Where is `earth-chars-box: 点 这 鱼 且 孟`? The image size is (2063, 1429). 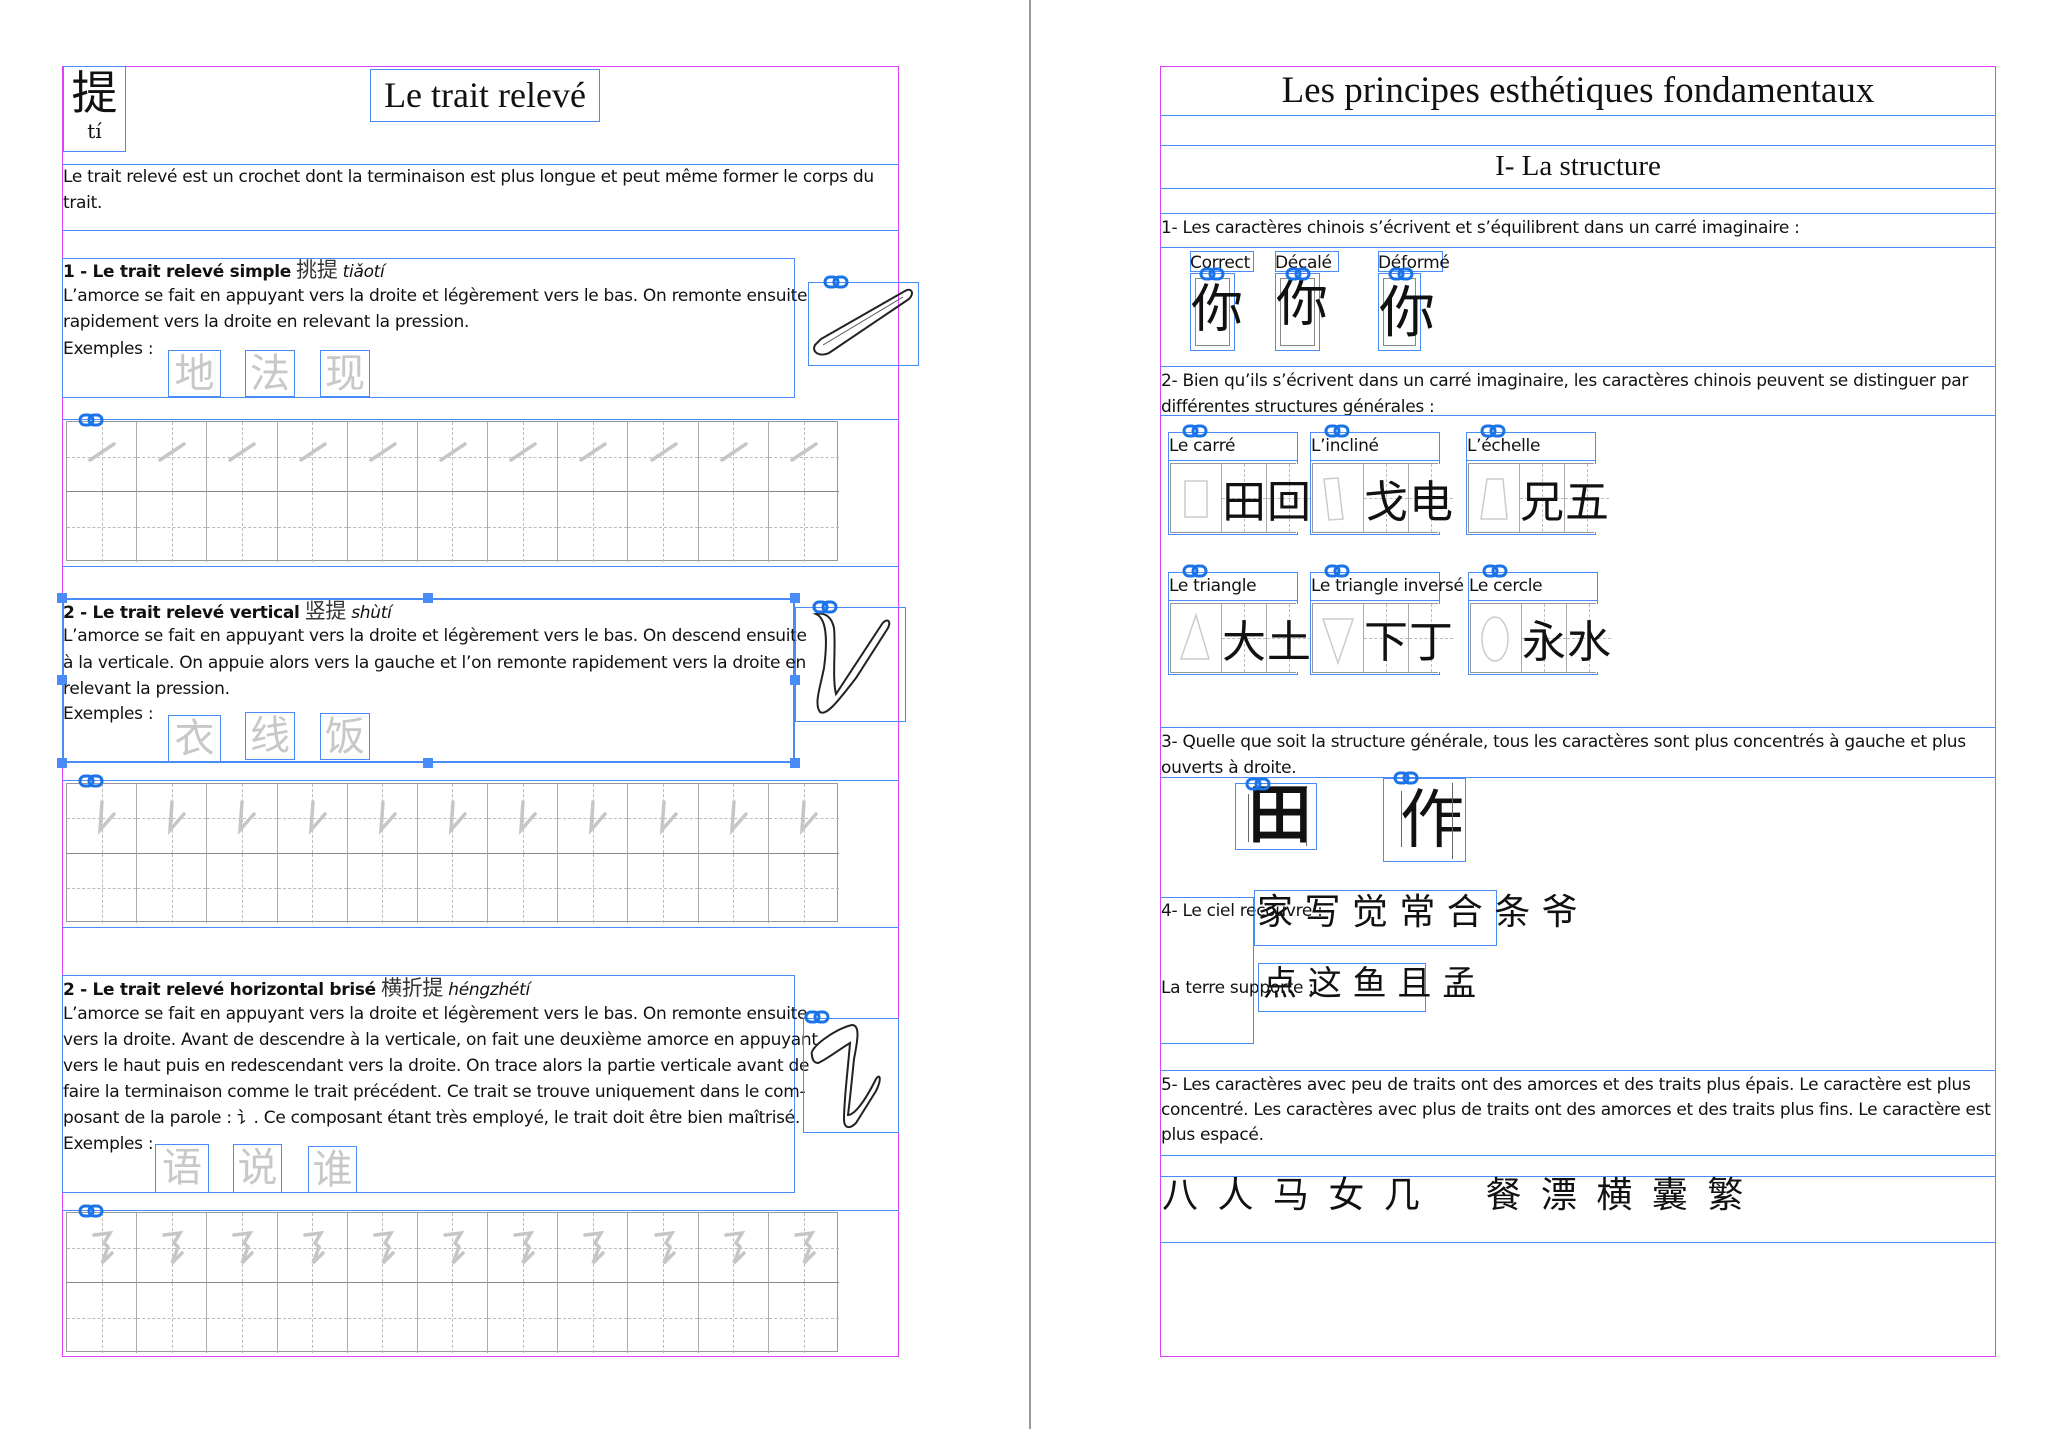
earth-chars-box: 点 这 鱼 且 孟 is located at coordinates (1367, 987).